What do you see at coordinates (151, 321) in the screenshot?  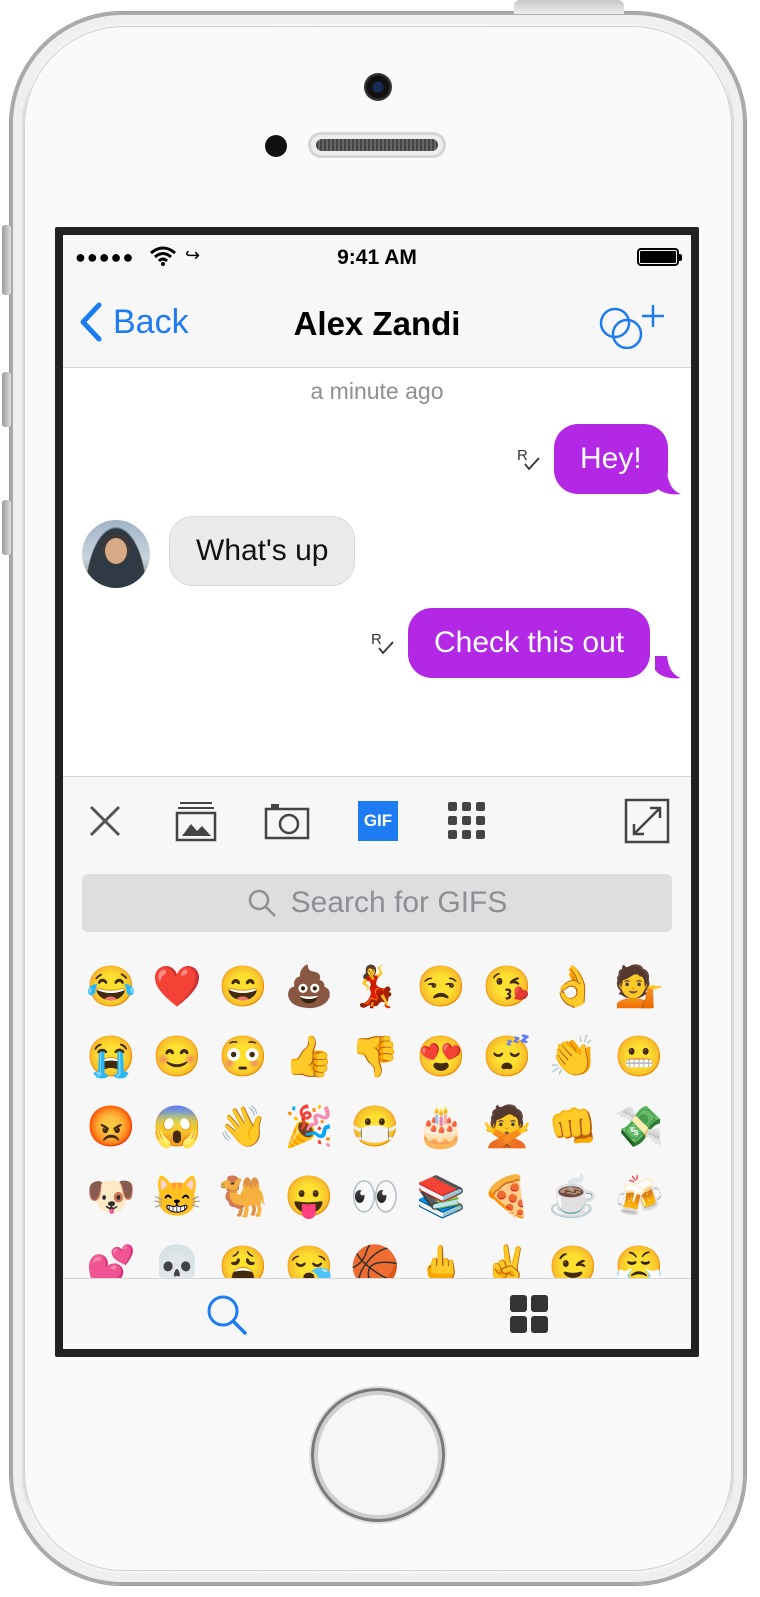 I see `back-label: Back` at bounding box center [151, 321].